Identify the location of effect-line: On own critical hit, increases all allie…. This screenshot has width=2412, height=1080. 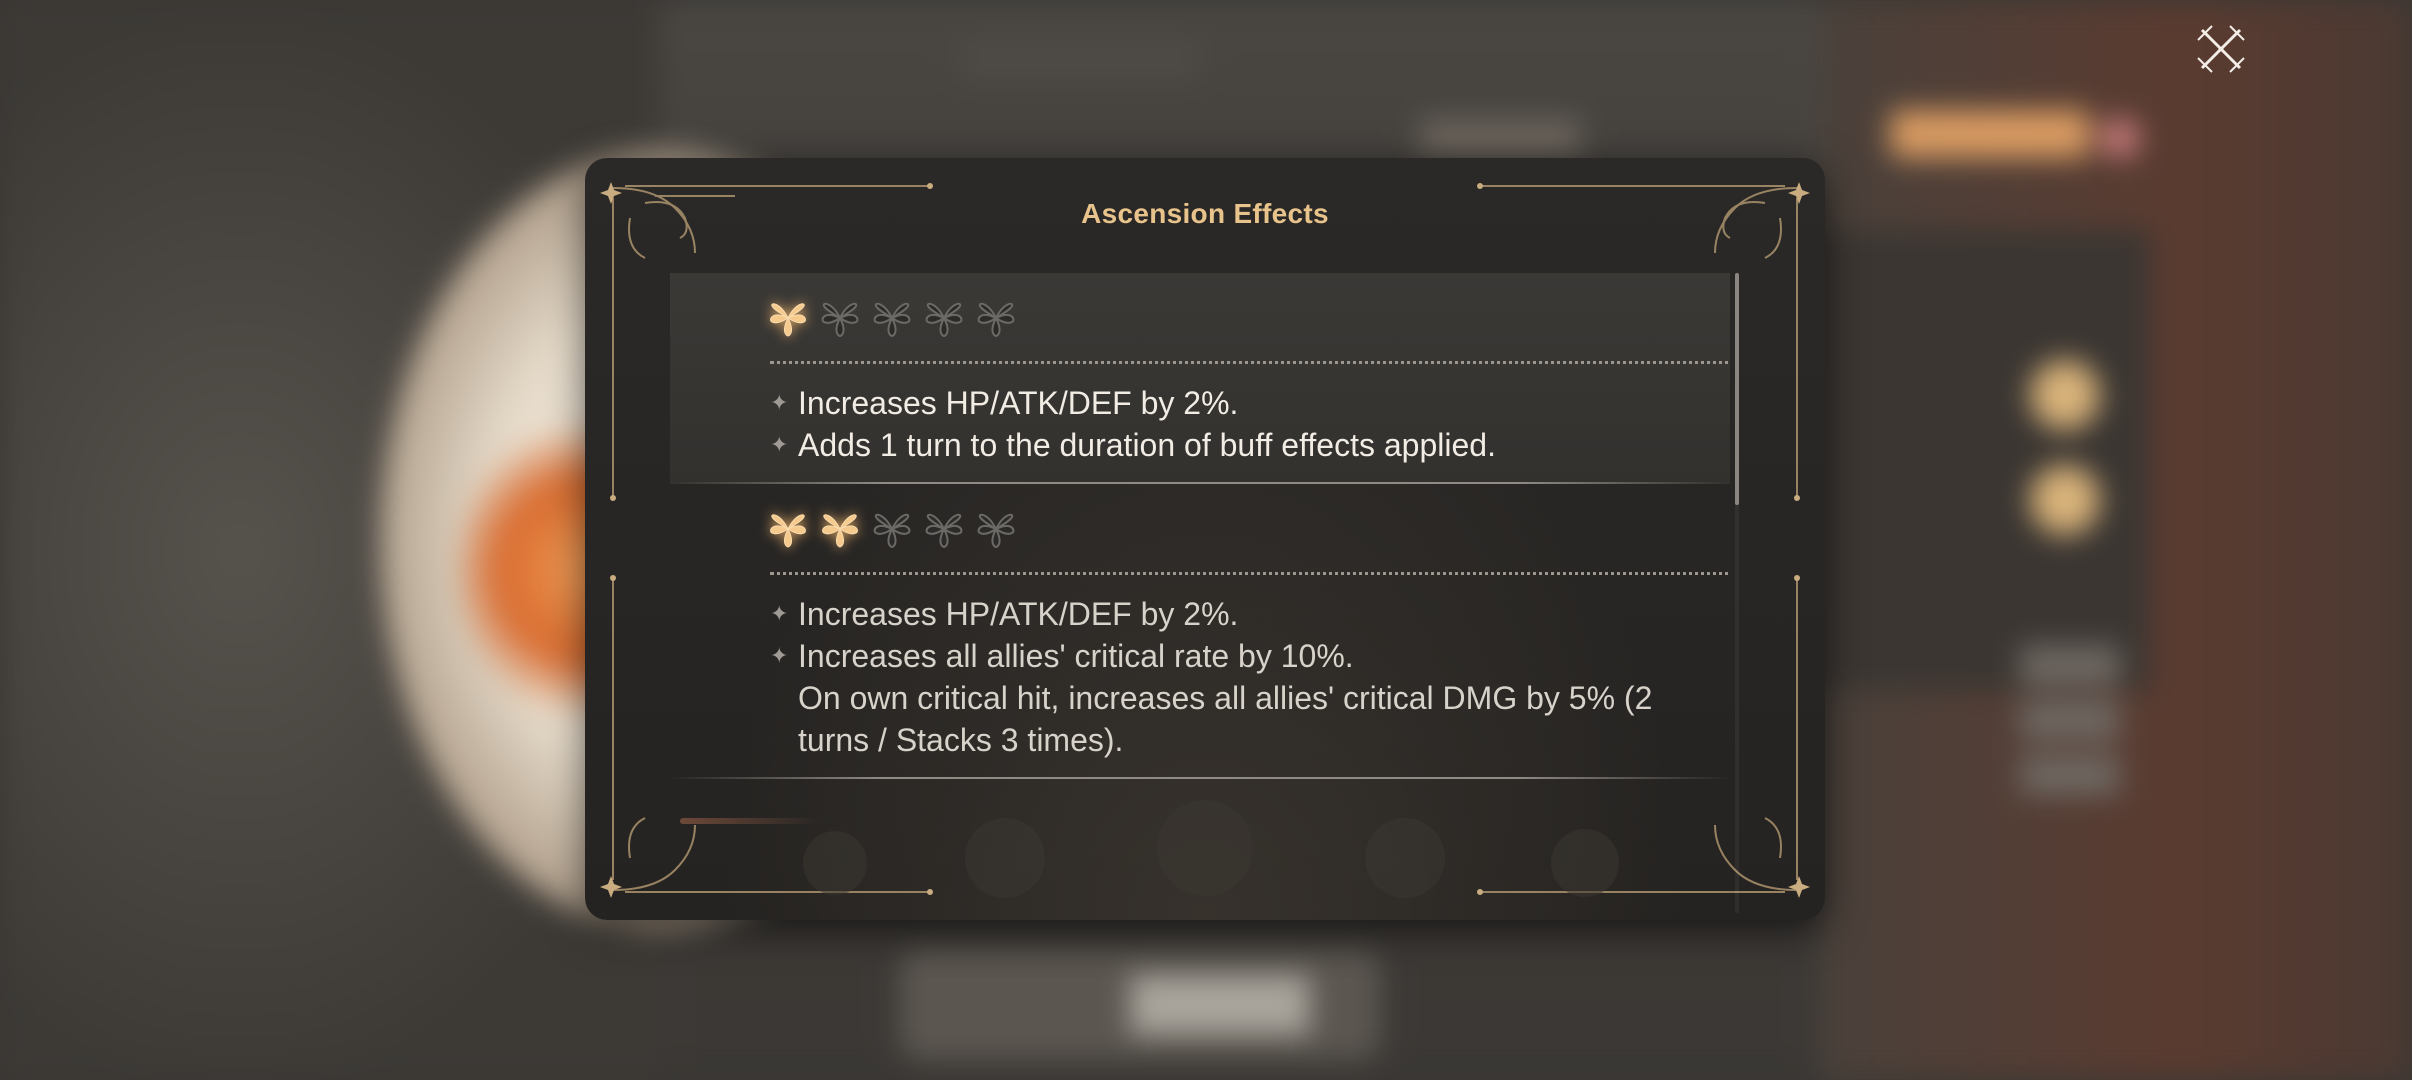
(1250, 719).